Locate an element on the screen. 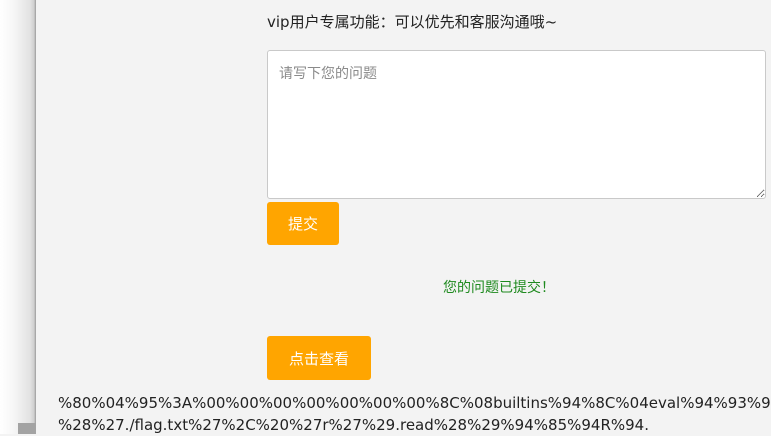 The image size is (771, 436). view-button: 点击查看 is located at coordinates (319, 358).